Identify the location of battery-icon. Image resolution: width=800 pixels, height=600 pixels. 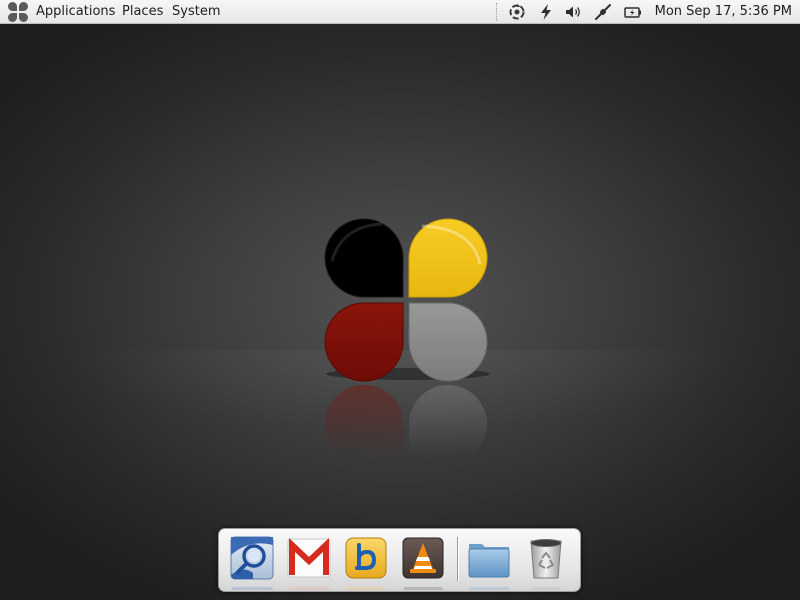
(633, 12).